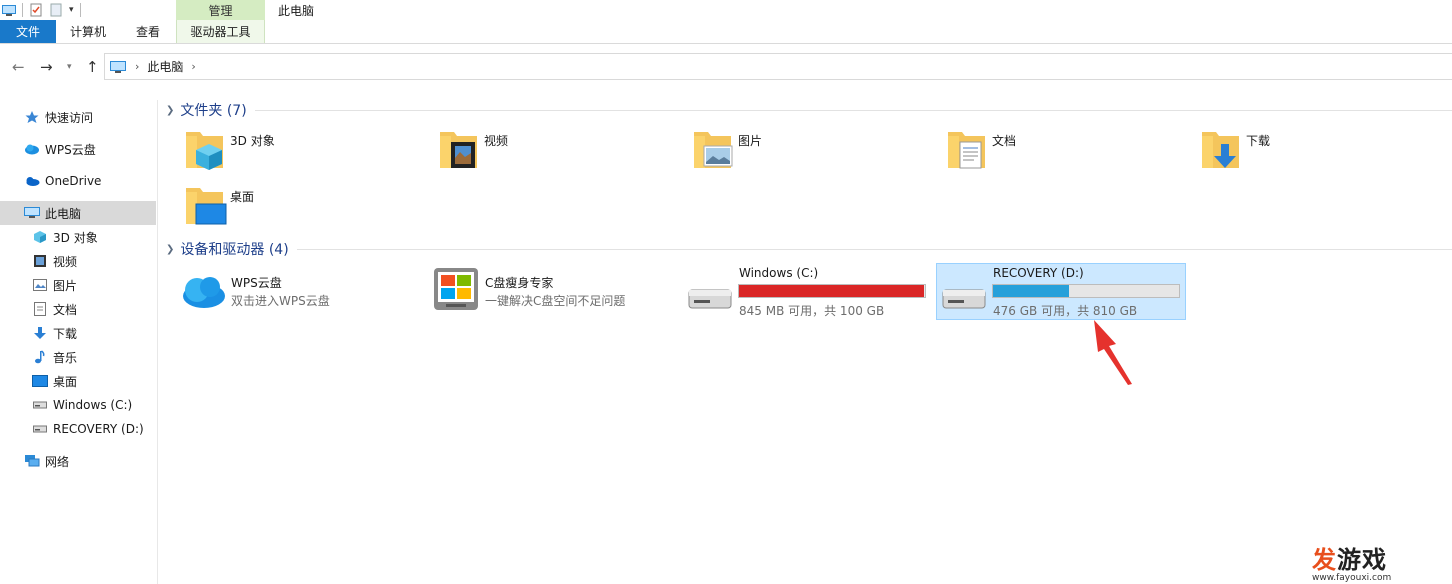  Describe the element at coordinates (98, 429) in the screenshot. I see `sidebar-item-label: RECOVERY (D:)` at that location.